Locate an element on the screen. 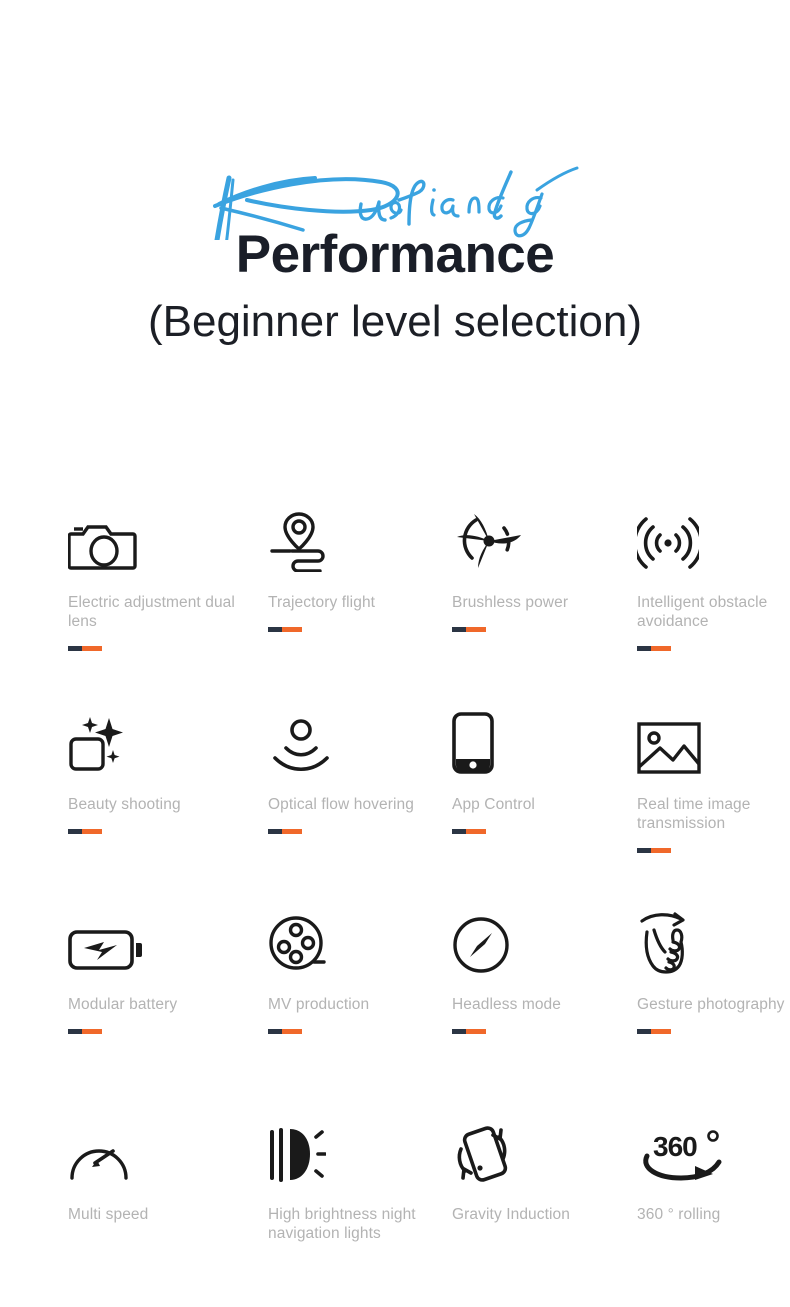  rotate-360-icon: 360 is located at coordinates (713, 1153).